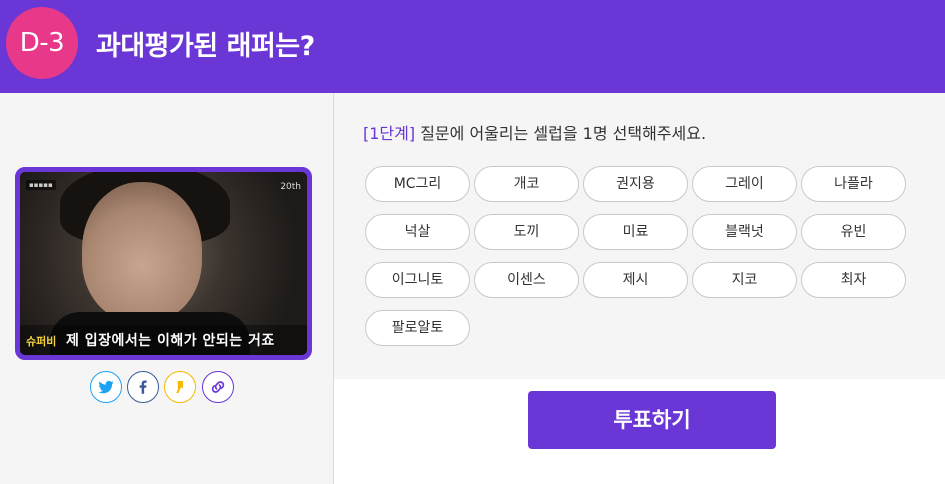 Image resolution: width=945 pixels, height=484 pixels. Describe the element at coordinates (417, 232) in the screenshot. I see `option-button: 넉살` at that location.